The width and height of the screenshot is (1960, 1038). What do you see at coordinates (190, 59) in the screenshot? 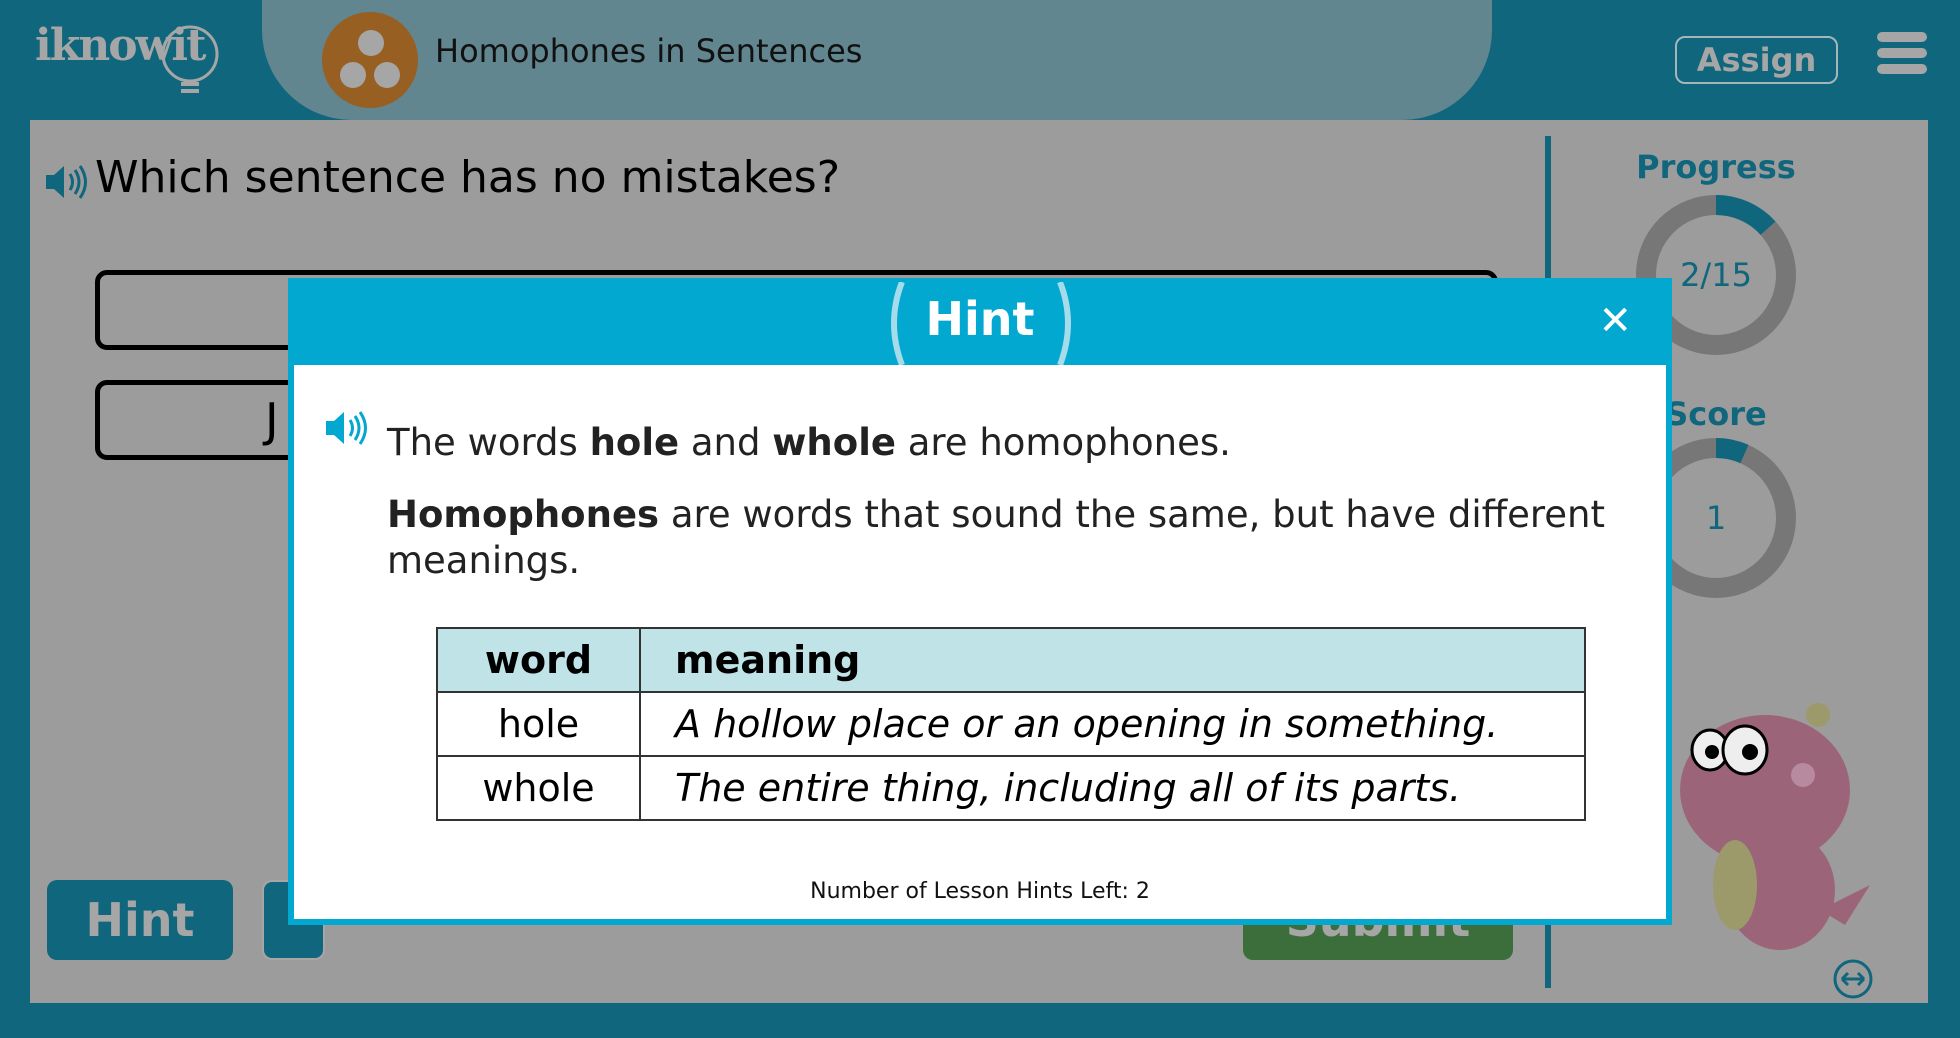
I see `lightbulb-icon` at bounding box center [190, 59].